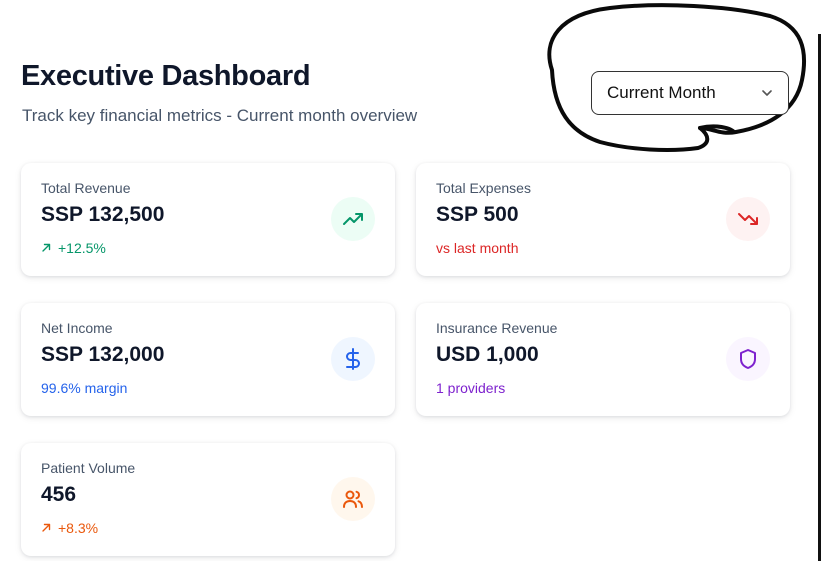 This screenshot has width=823, height=561. I want to click on metric-change-text: +12.5%, so click(82, 248).